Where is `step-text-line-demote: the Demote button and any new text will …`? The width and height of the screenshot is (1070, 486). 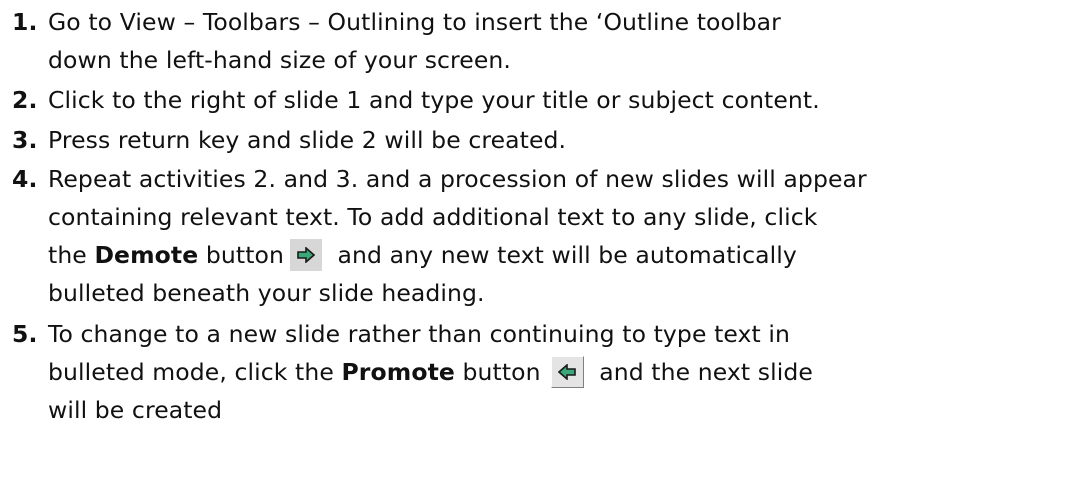
step-text-line-demote: the Demote button and any new text will … is located at coordinates (537, 255).